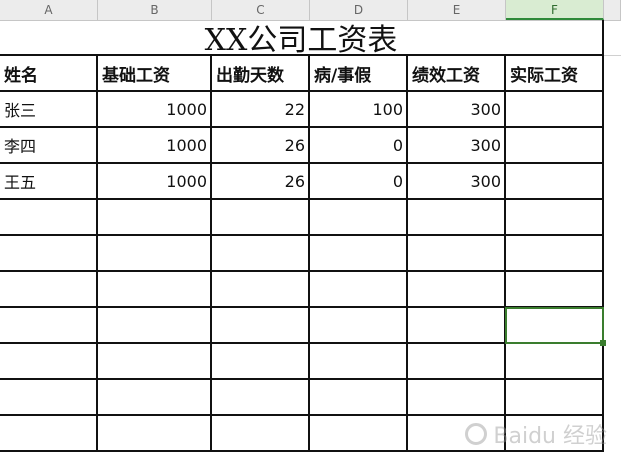 The image size is (621, 476). Describe the element at coordinates (457, 10) in the screenshot. I see `column-header-e: E` at that location.